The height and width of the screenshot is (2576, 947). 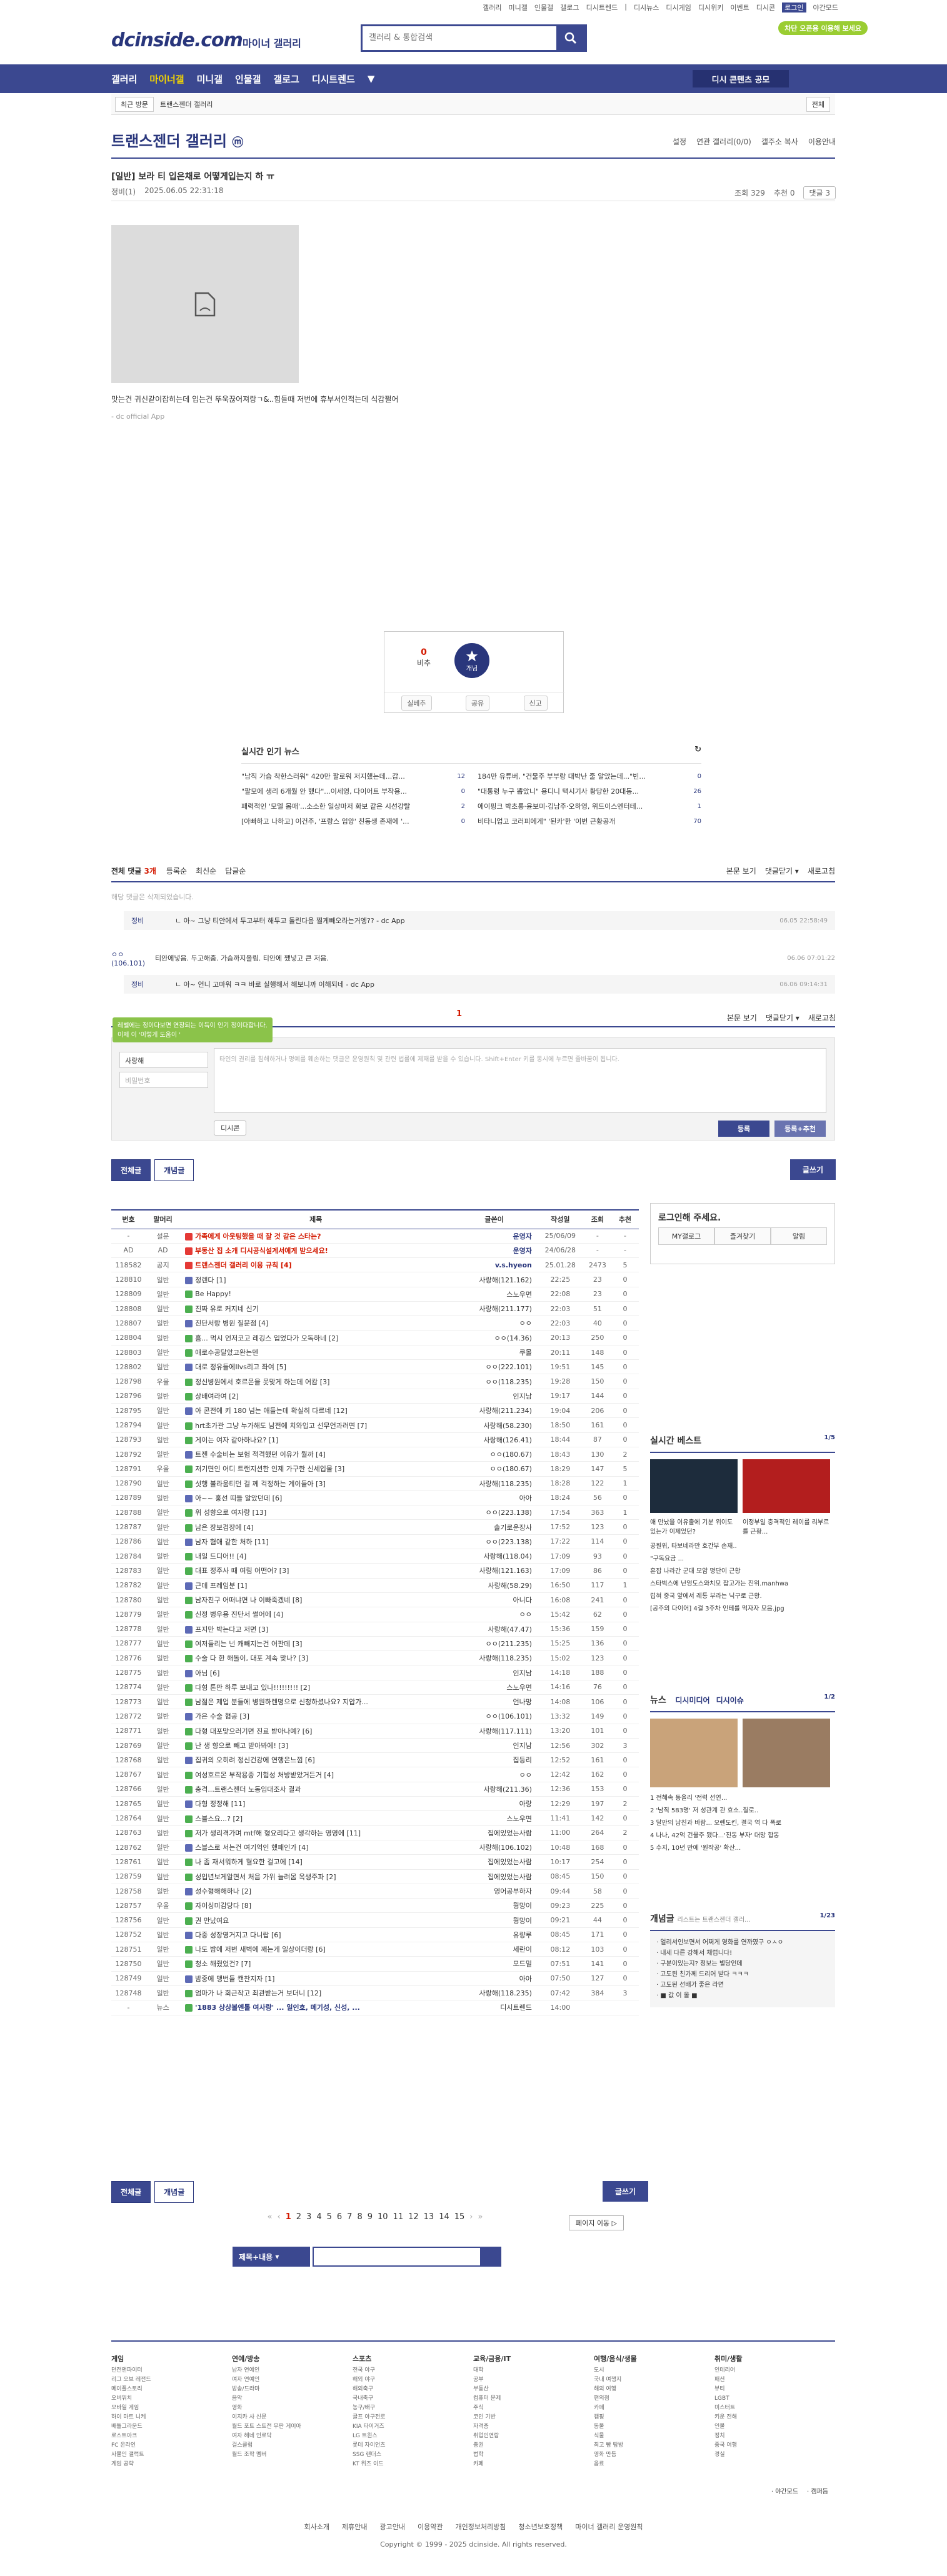 I want to click on post-title-cell: 청소 해줬었건? [7], so click(x=316, y=1964).